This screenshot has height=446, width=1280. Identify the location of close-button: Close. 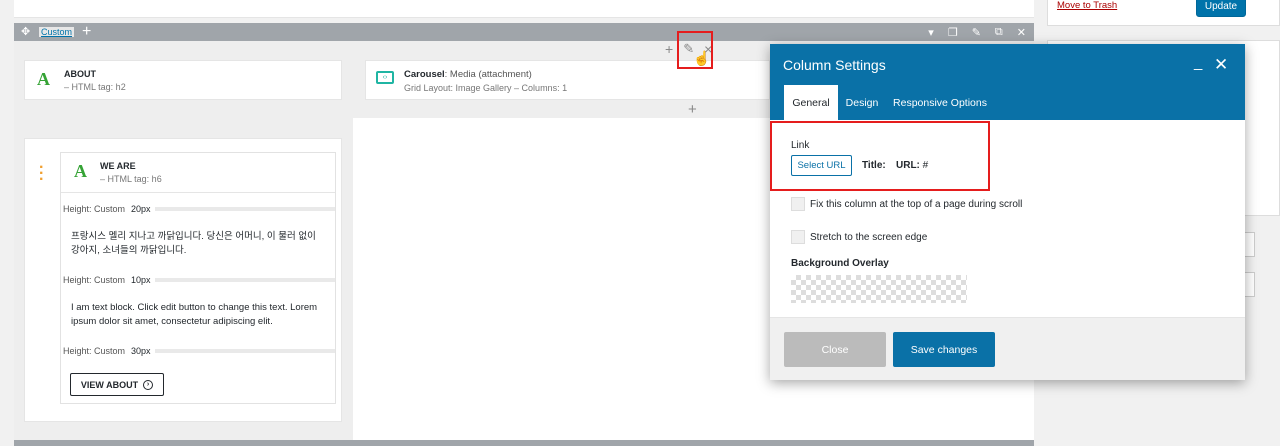
(835, 349).